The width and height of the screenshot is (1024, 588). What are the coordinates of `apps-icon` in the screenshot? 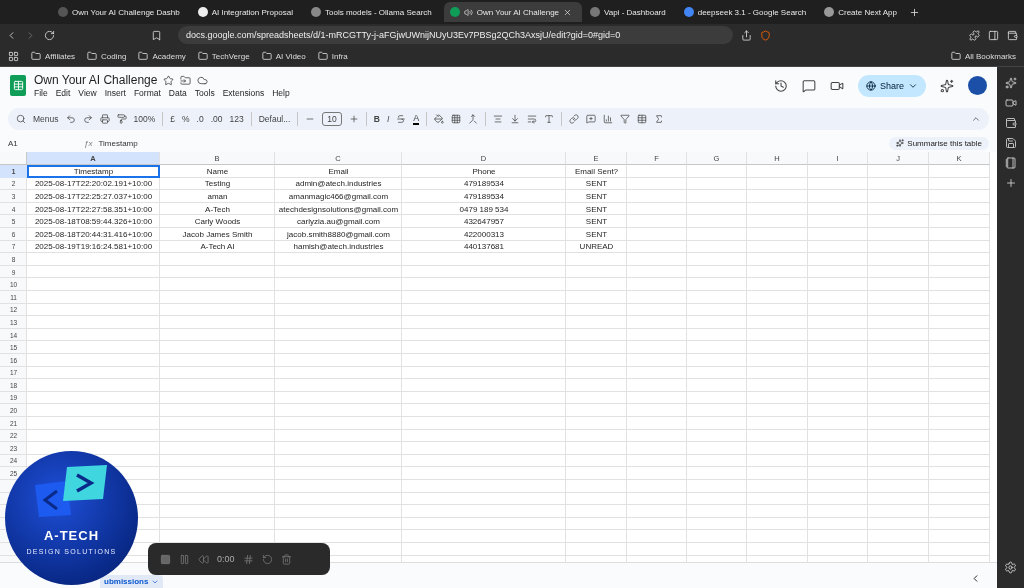 It's located at (13, 56).